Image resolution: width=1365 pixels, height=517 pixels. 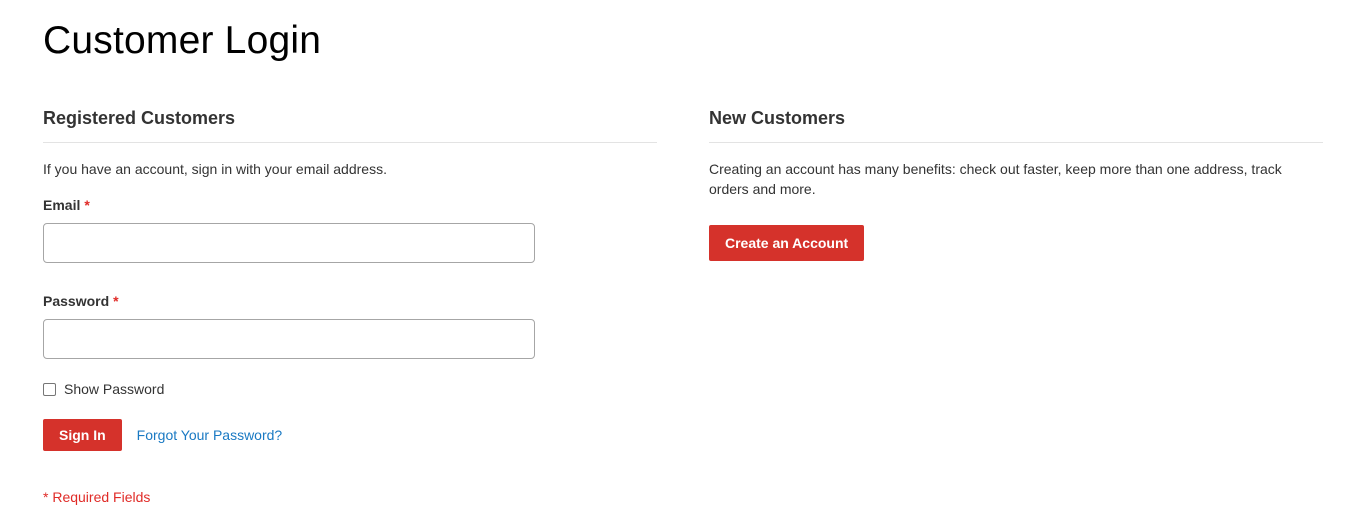 What do you see at coordinates (116, 301) in the screenshot?
I see `password-required-marker: *` at bounding box center [116, 301].